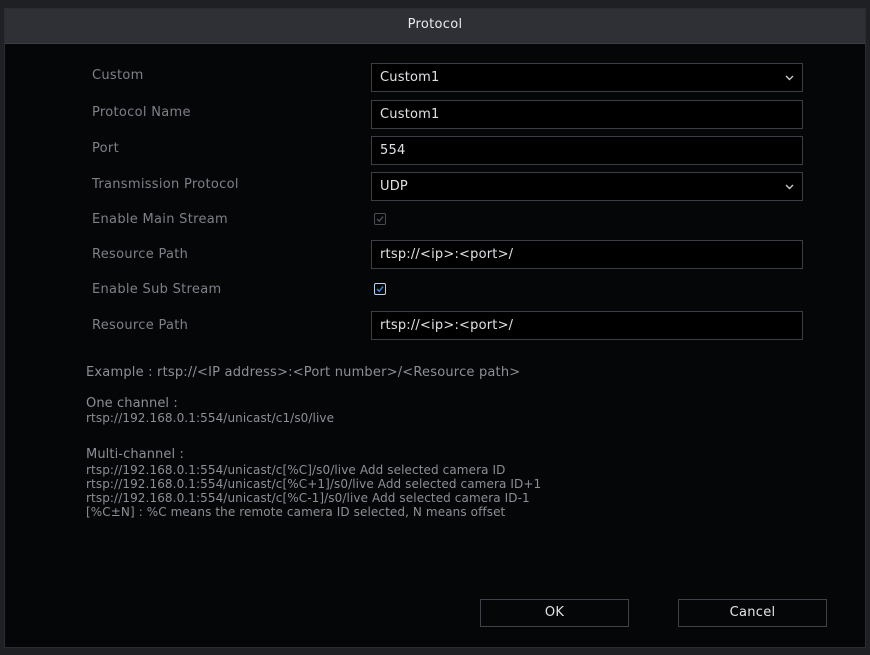  I want to click on main-resource-path-input: rtsp://<ip>:<port>/, so click(587, 254).